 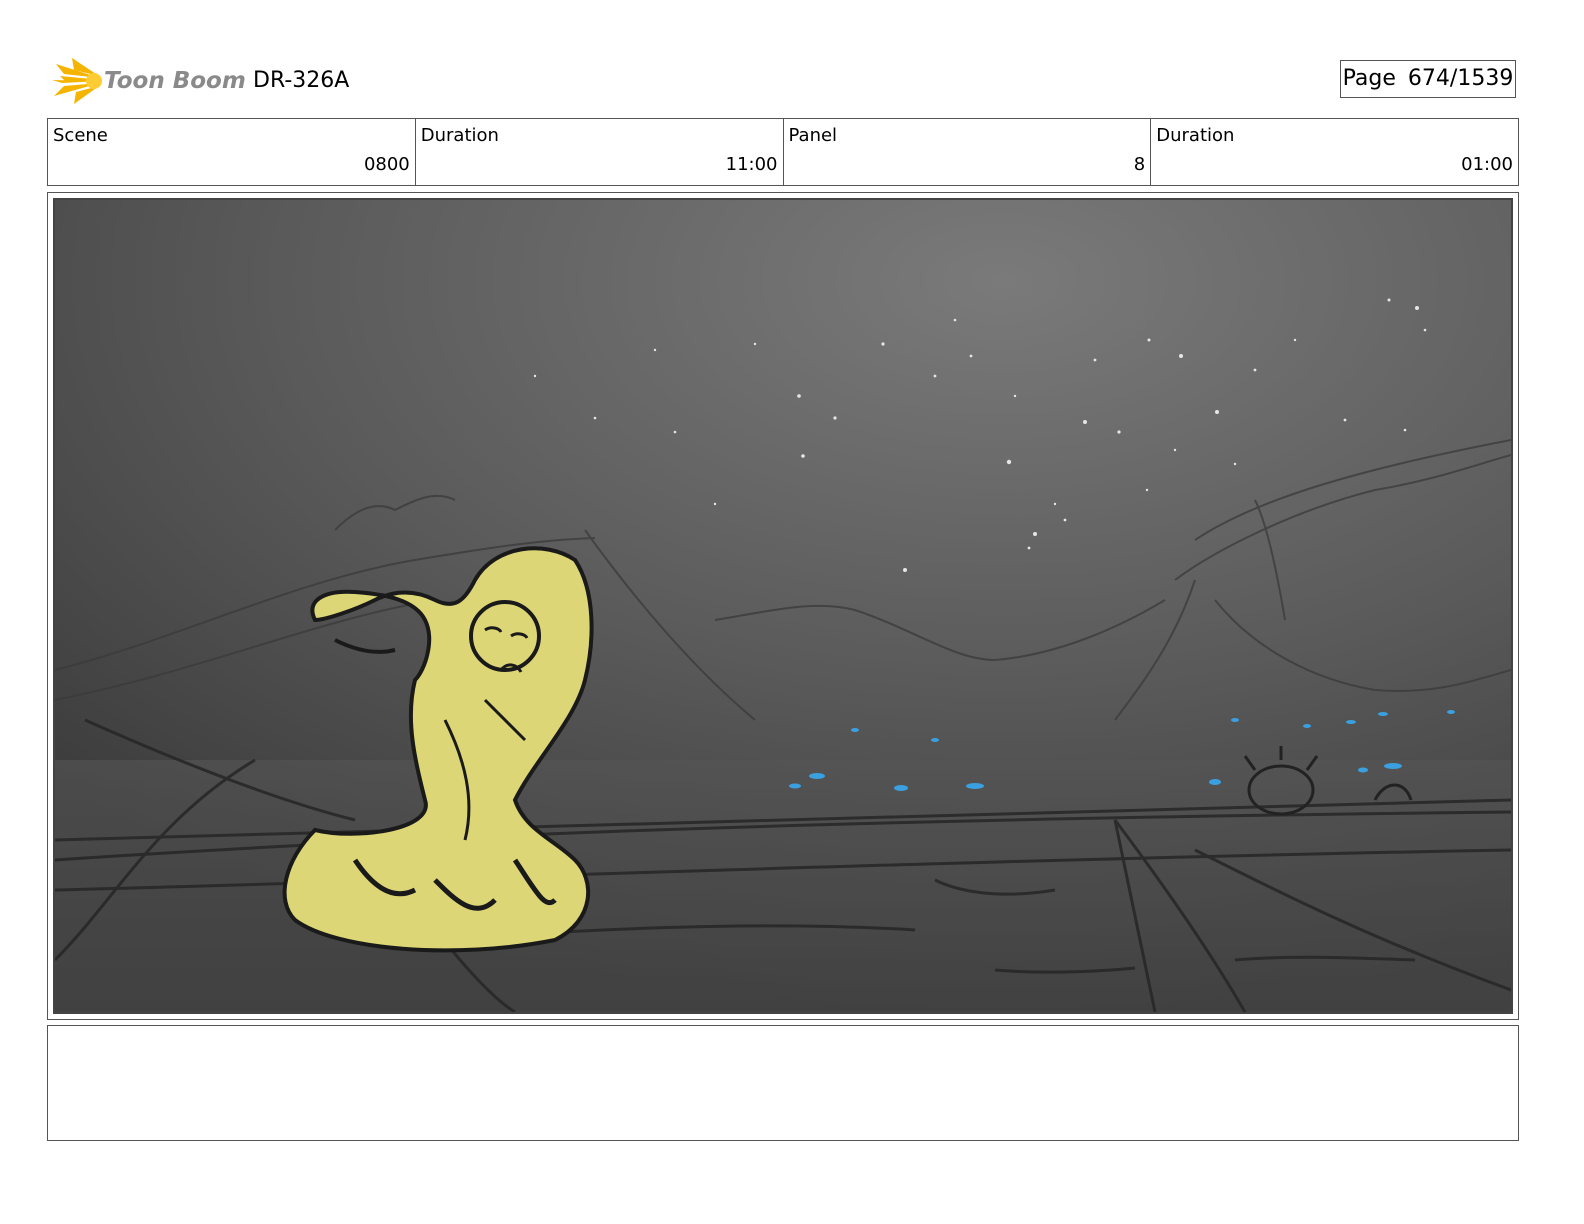 I want to click on panel-value: 8, so click(x=1139, y=164).